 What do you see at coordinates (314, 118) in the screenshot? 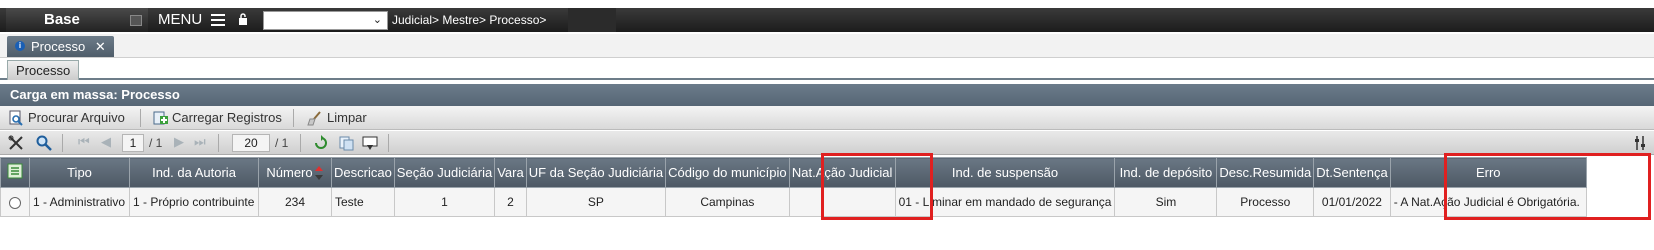
I see `broom-icon` at bounding box center [314, 118].